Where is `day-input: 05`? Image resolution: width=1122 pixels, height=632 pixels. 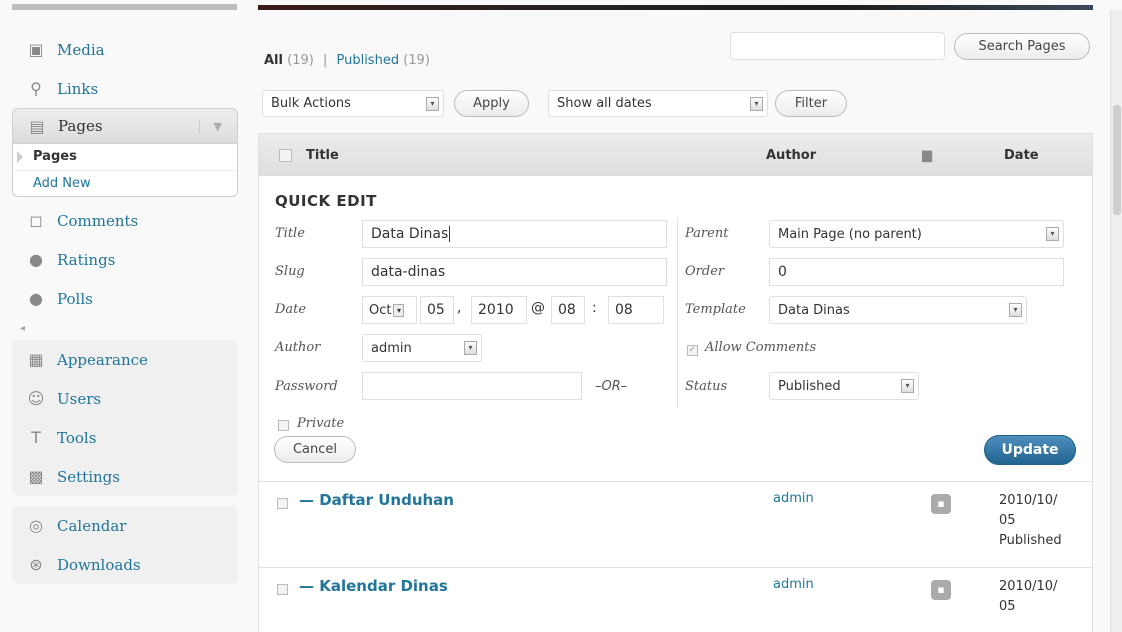
day-input: 05 is located at coordinates (437, 310).